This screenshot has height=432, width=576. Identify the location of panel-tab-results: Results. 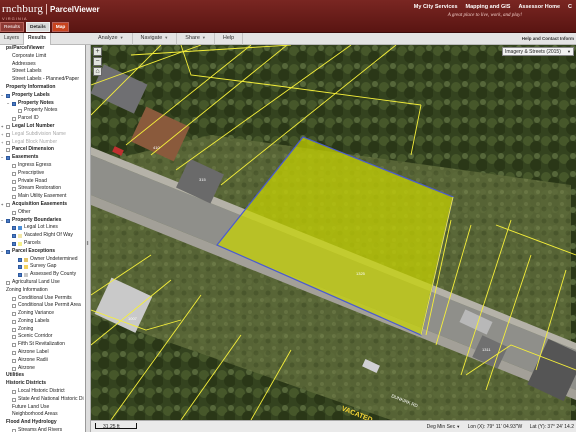
(38, 39).